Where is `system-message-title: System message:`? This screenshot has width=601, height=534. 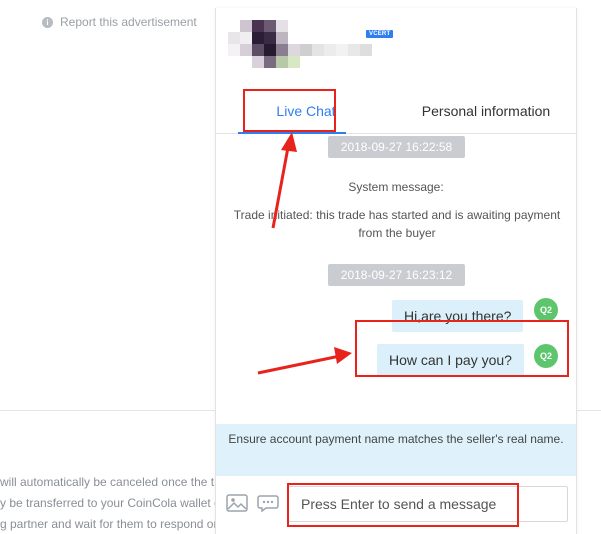
system-message-title: System message: is located at coordinates (396, 187).